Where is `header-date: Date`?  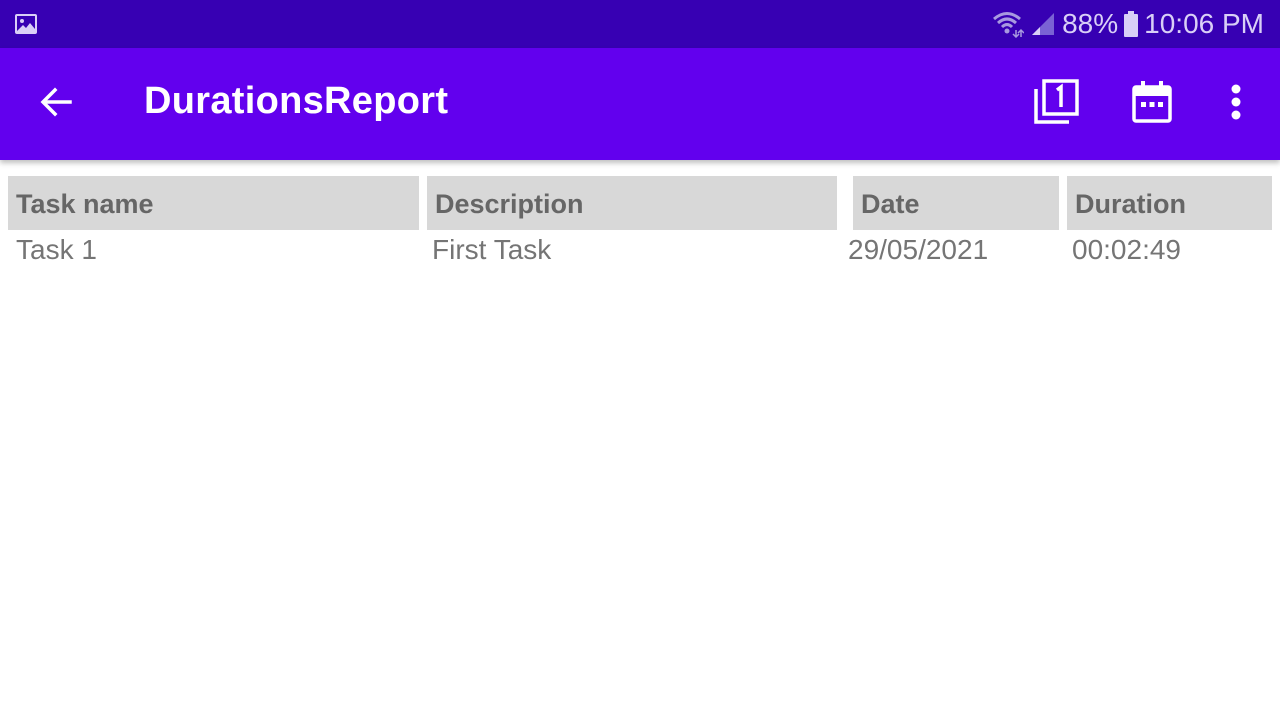
header-date: Date is located at coordinates (956, 203).